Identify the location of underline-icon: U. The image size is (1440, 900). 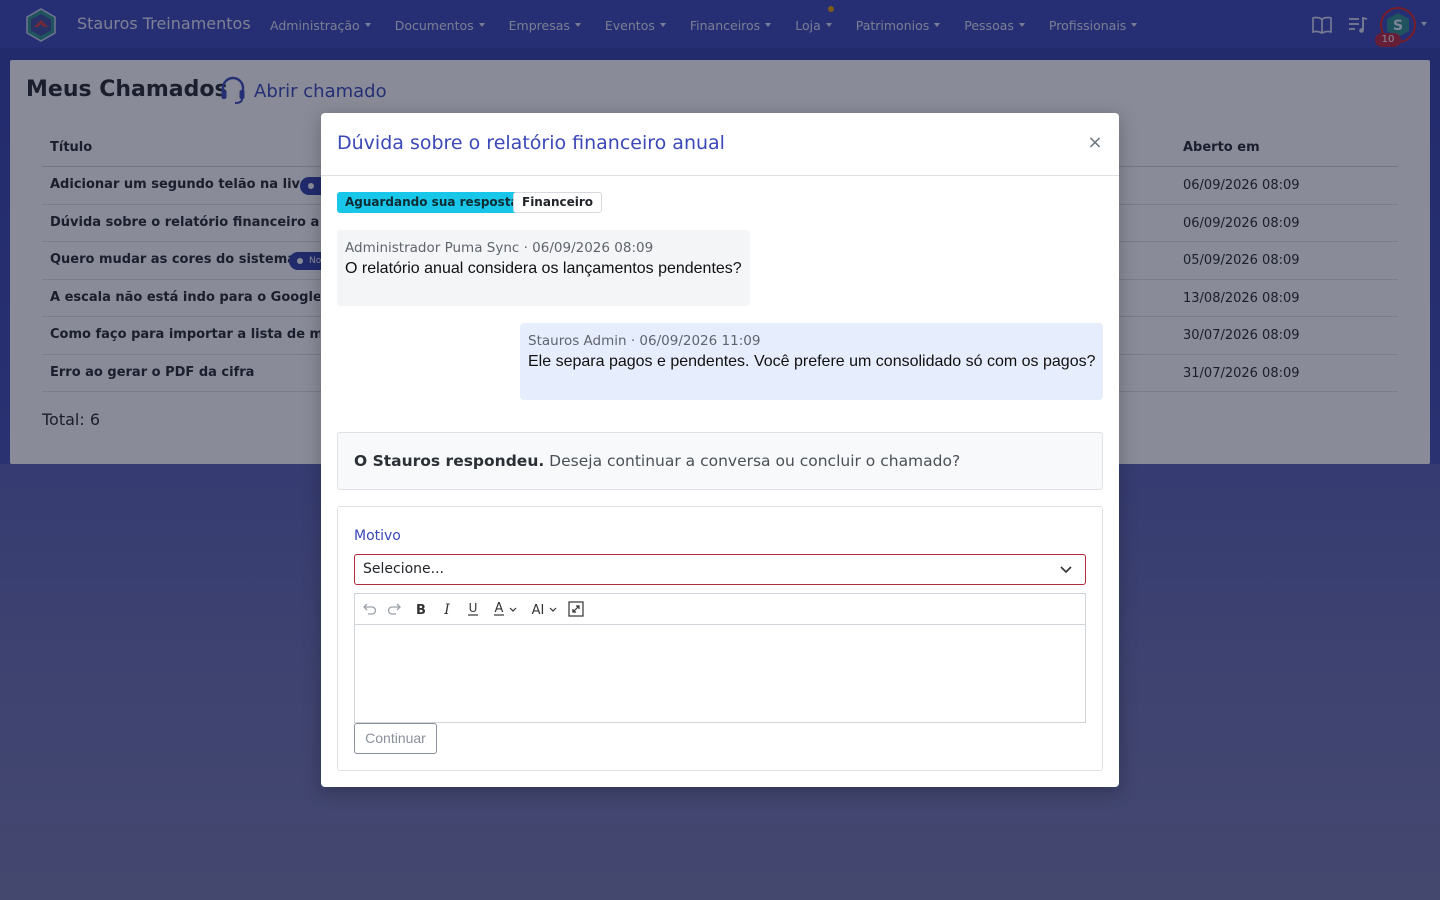
(473, 609).